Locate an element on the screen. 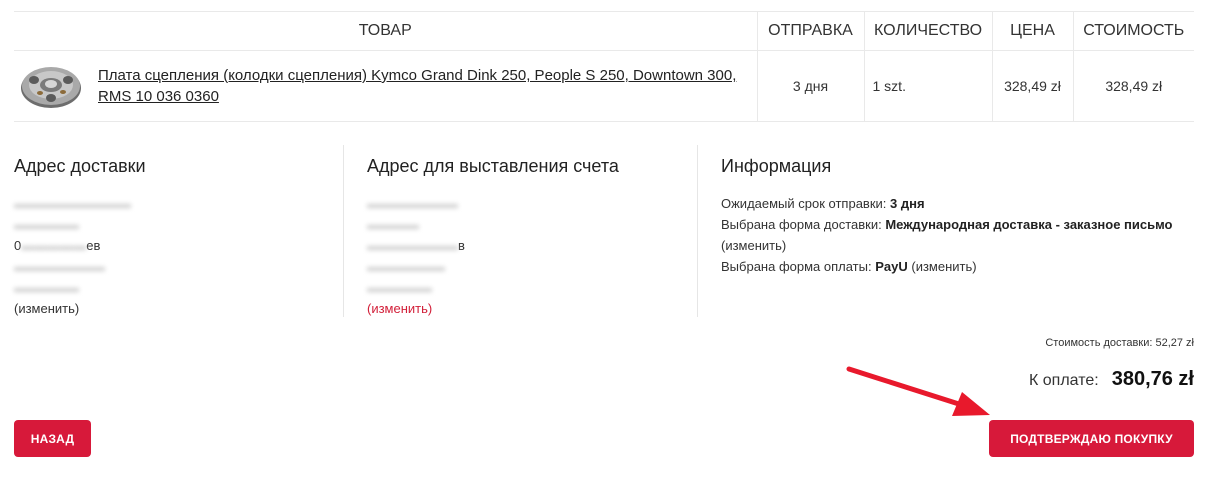 The image size is (1211, 489). change-payment-method-link: (изменить) is located at coordinates (943, 266).